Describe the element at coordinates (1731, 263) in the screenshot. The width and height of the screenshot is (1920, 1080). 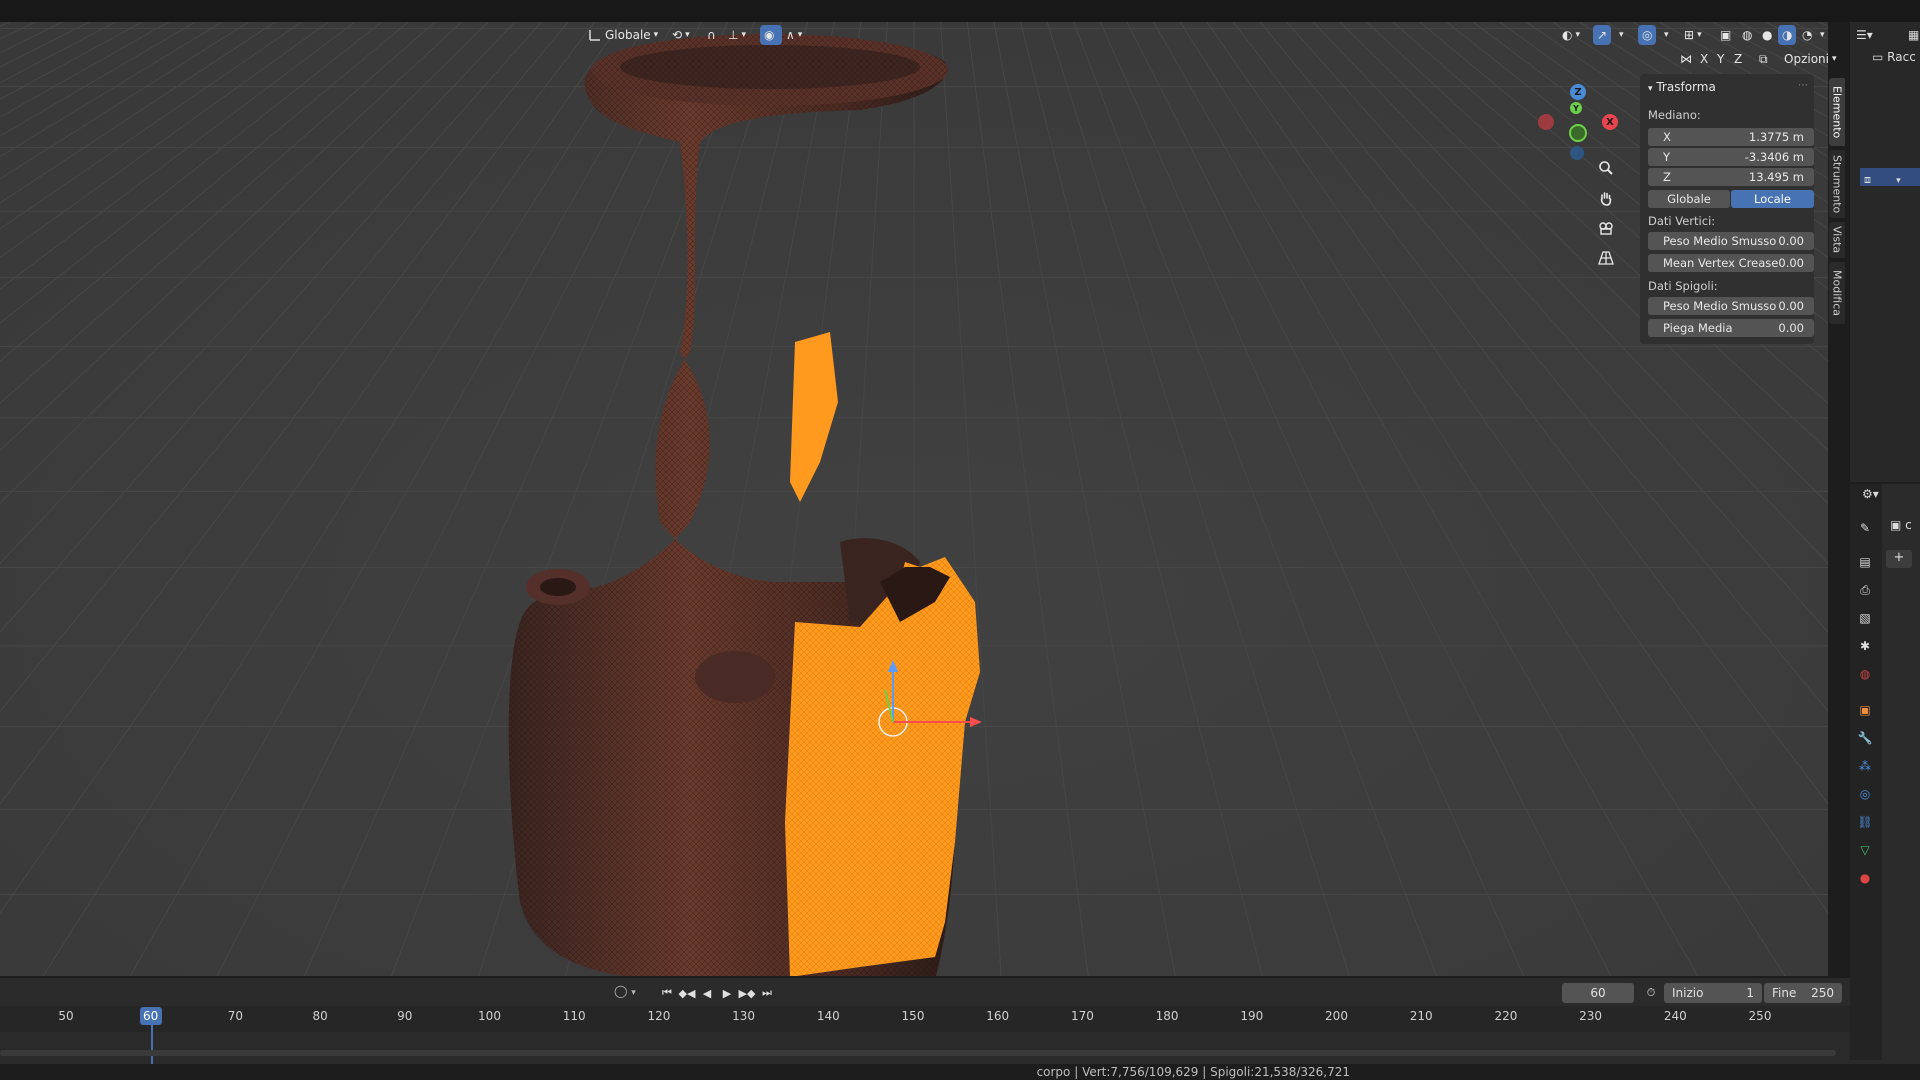
I see `vertex-crease-field: Mean Vertex Crease 0.00` at that location.